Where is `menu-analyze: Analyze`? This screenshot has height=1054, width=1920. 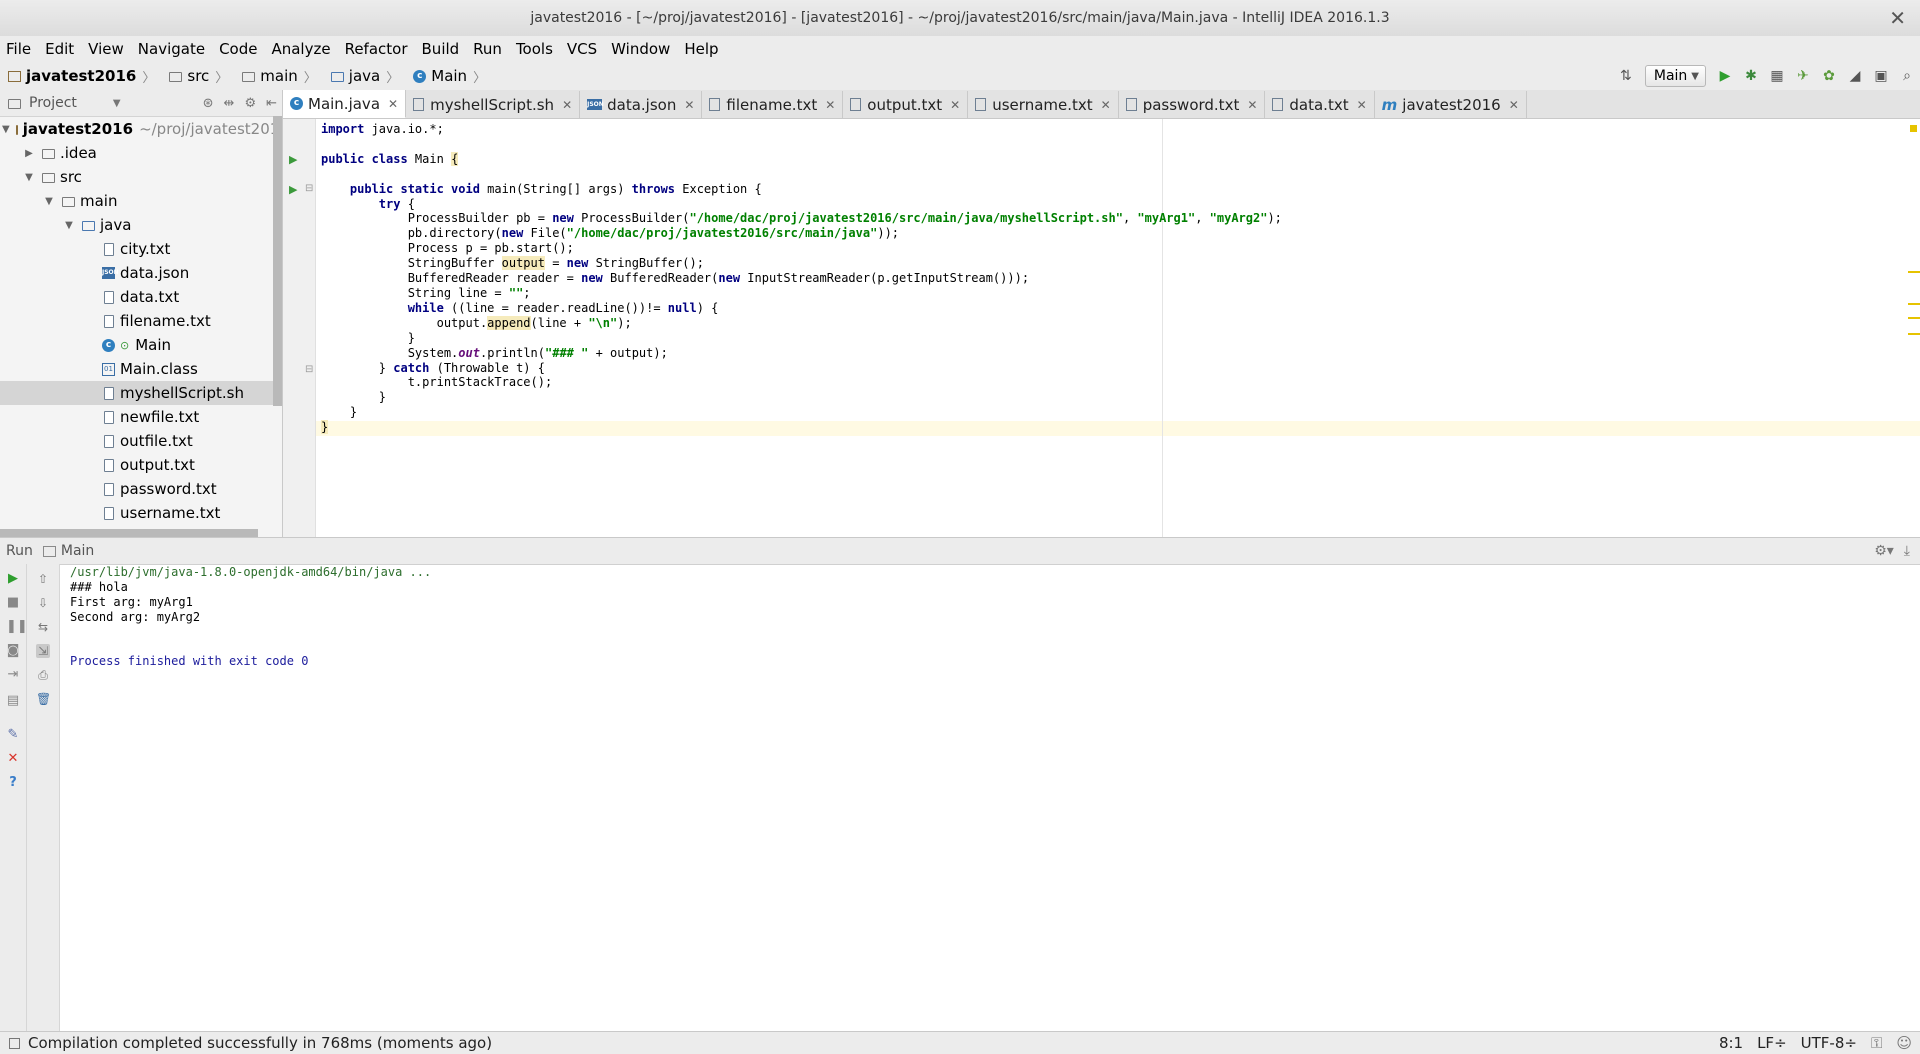
menu-analyze: Analyze is located at coordinates (300, 49).